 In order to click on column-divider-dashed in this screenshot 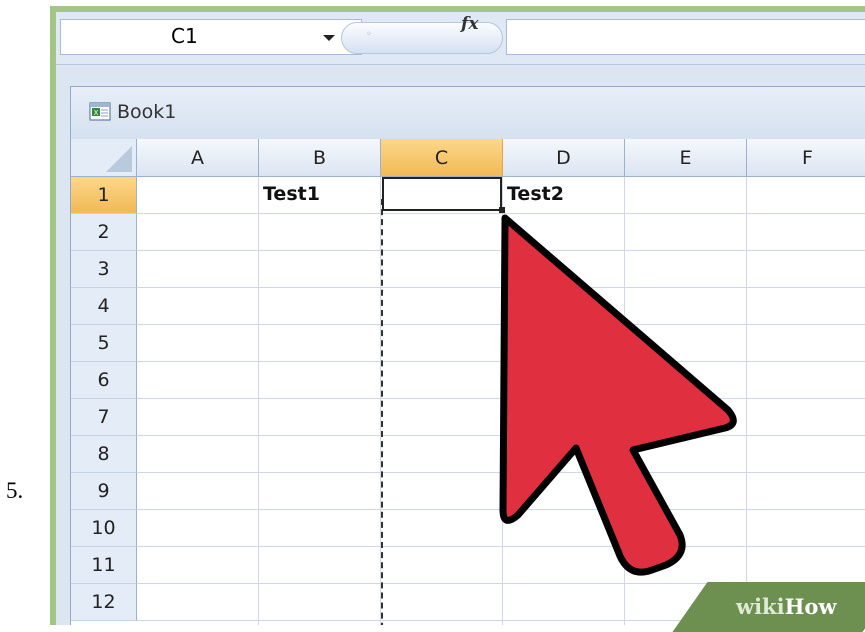, I will do `click(382, 412)`.